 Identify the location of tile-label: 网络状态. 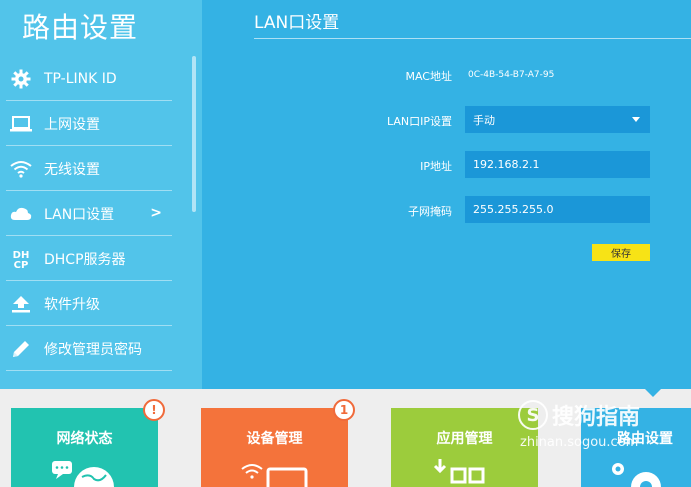
(84, 439).